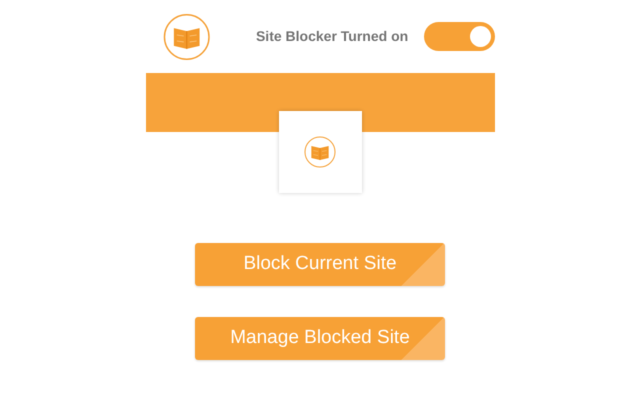 Image resolution: width=640 pixels, height=400 pixels. Describe the element at coordinates (320, 264) in the screenshot. I see `action-button: Block Current Site` at that location.